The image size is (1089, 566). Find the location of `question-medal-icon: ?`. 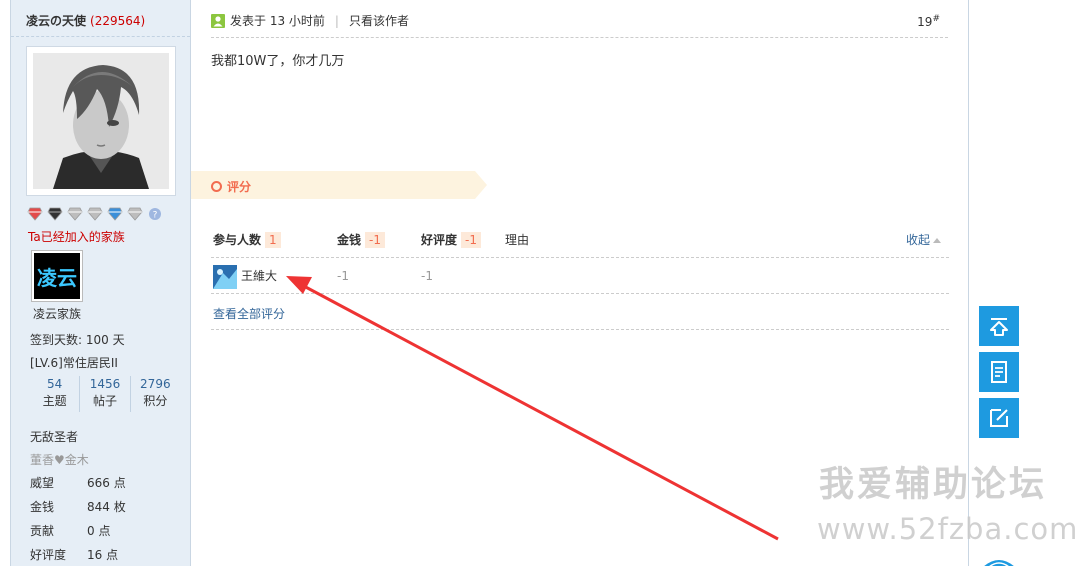

question-medal-icon: ? is located at coordinates (155, 214).